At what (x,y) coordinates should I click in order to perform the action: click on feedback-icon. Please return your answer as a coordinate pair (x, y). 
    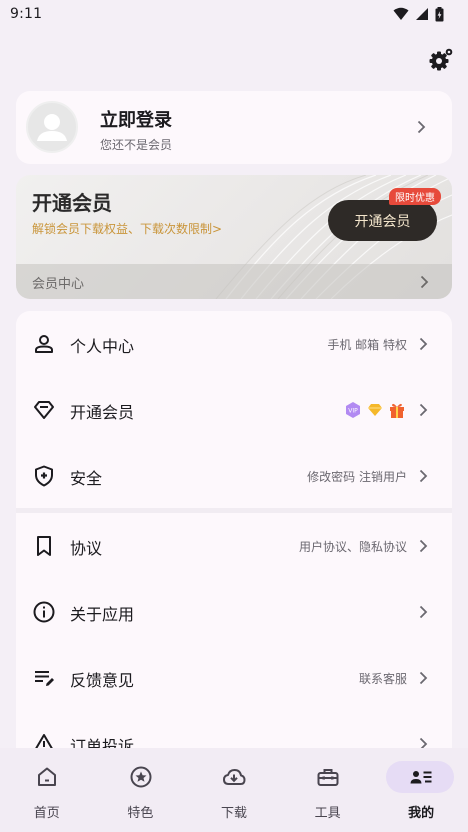
    Looking at the image, I should click on (44, 678).